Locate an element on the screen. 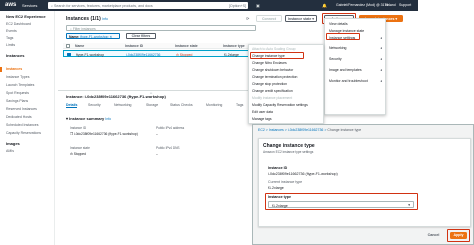 This screenshot has width=474, height=245. instance-name: ftype-F1-workshop is located at coordinates (90, 54).